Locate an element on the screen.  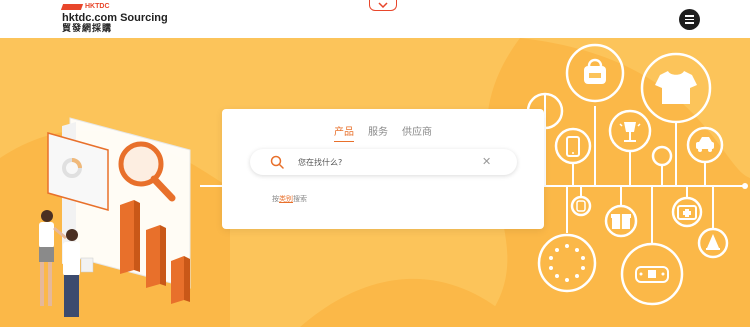
tab-suppliers: 供应商 is located at coordinates (417, 132).